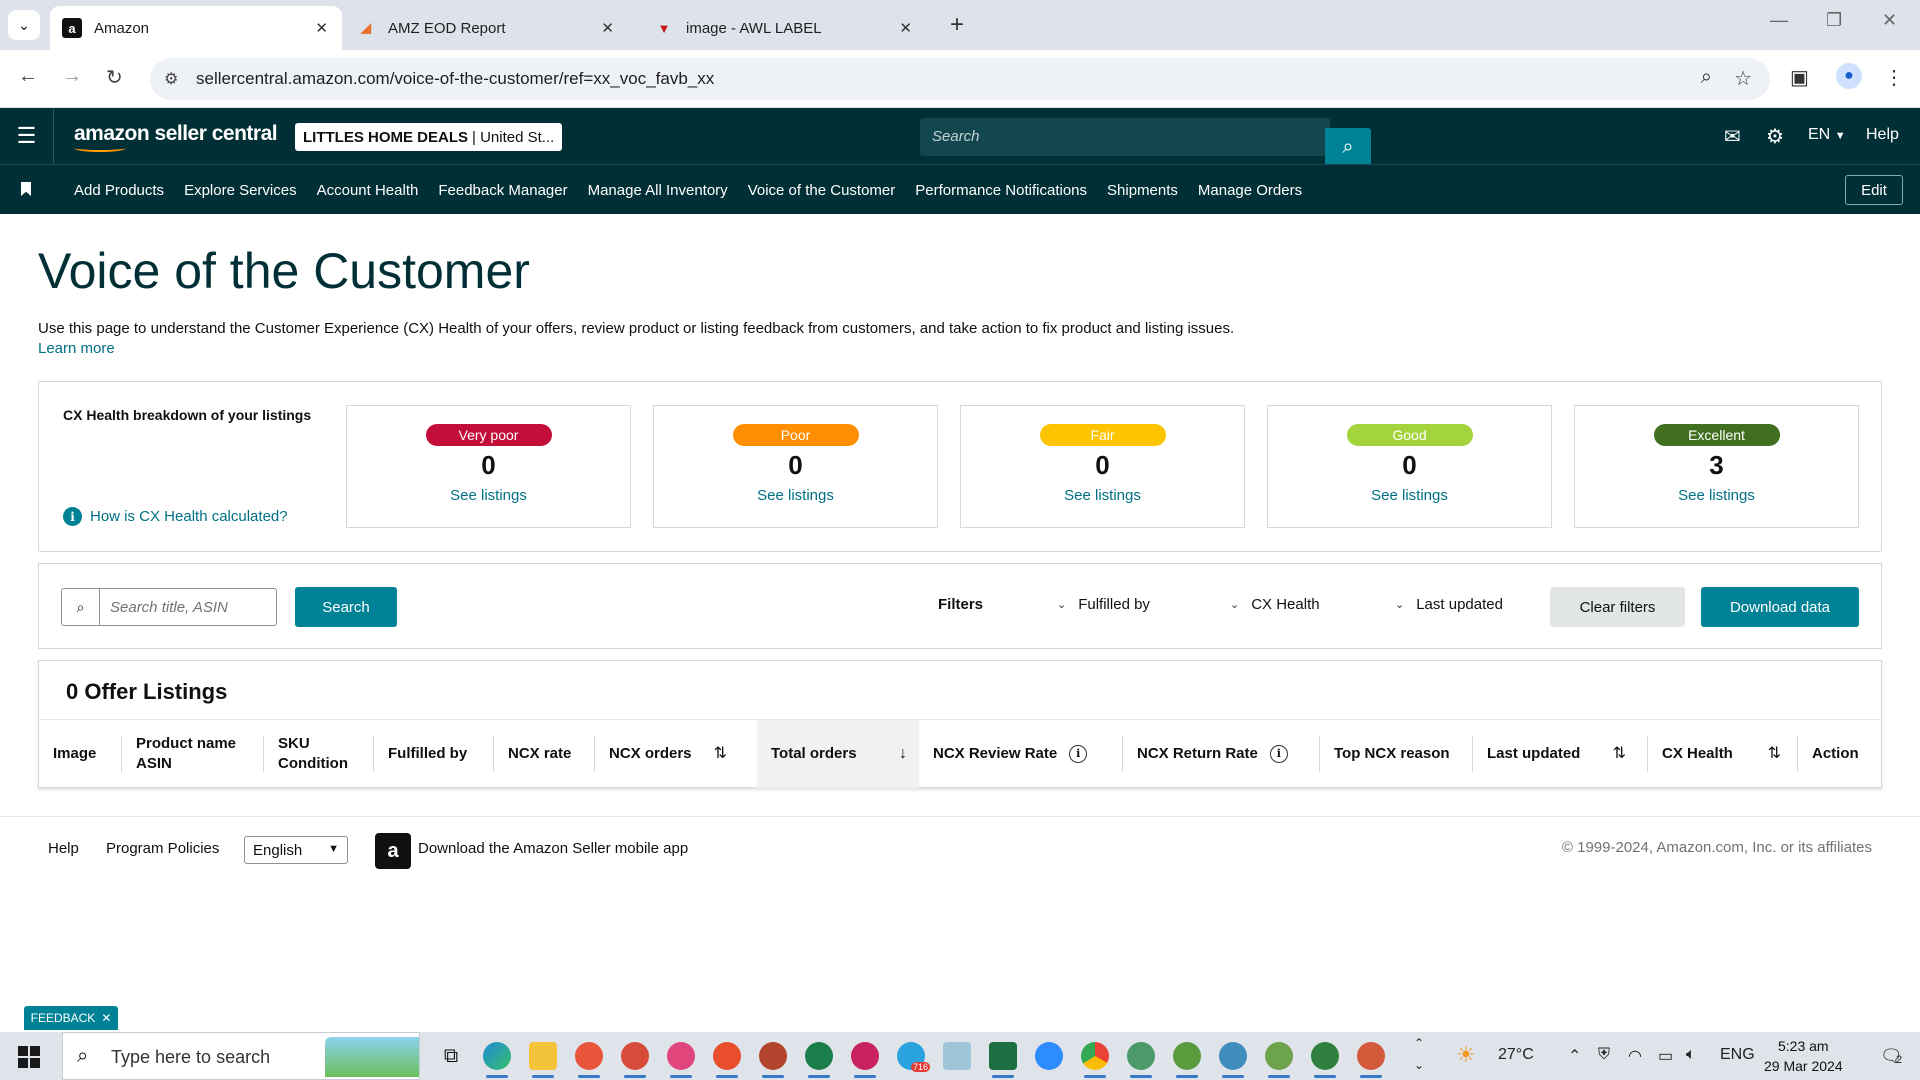 Image resolution: width=1920 pixels, height=1080 pixels. Describe the element at coordinates (1145, 142) in the screenshot. I see `header-search: Search ⌕` at that location.